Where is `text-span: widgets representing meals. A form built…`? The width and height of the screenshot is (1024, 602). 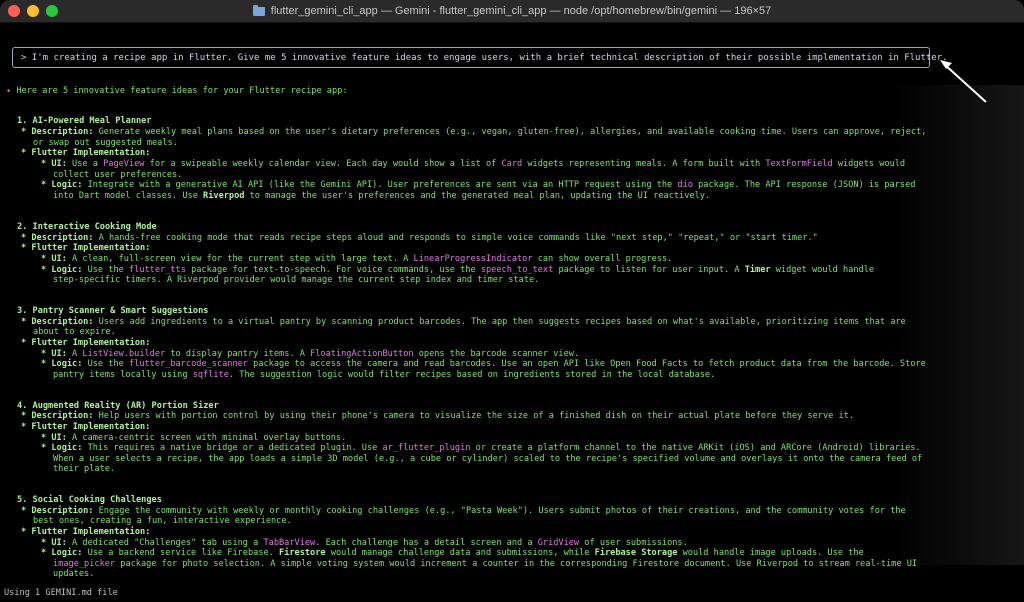
text-span: widgets representing meals. A form built… is located at coordinates (644, 164).